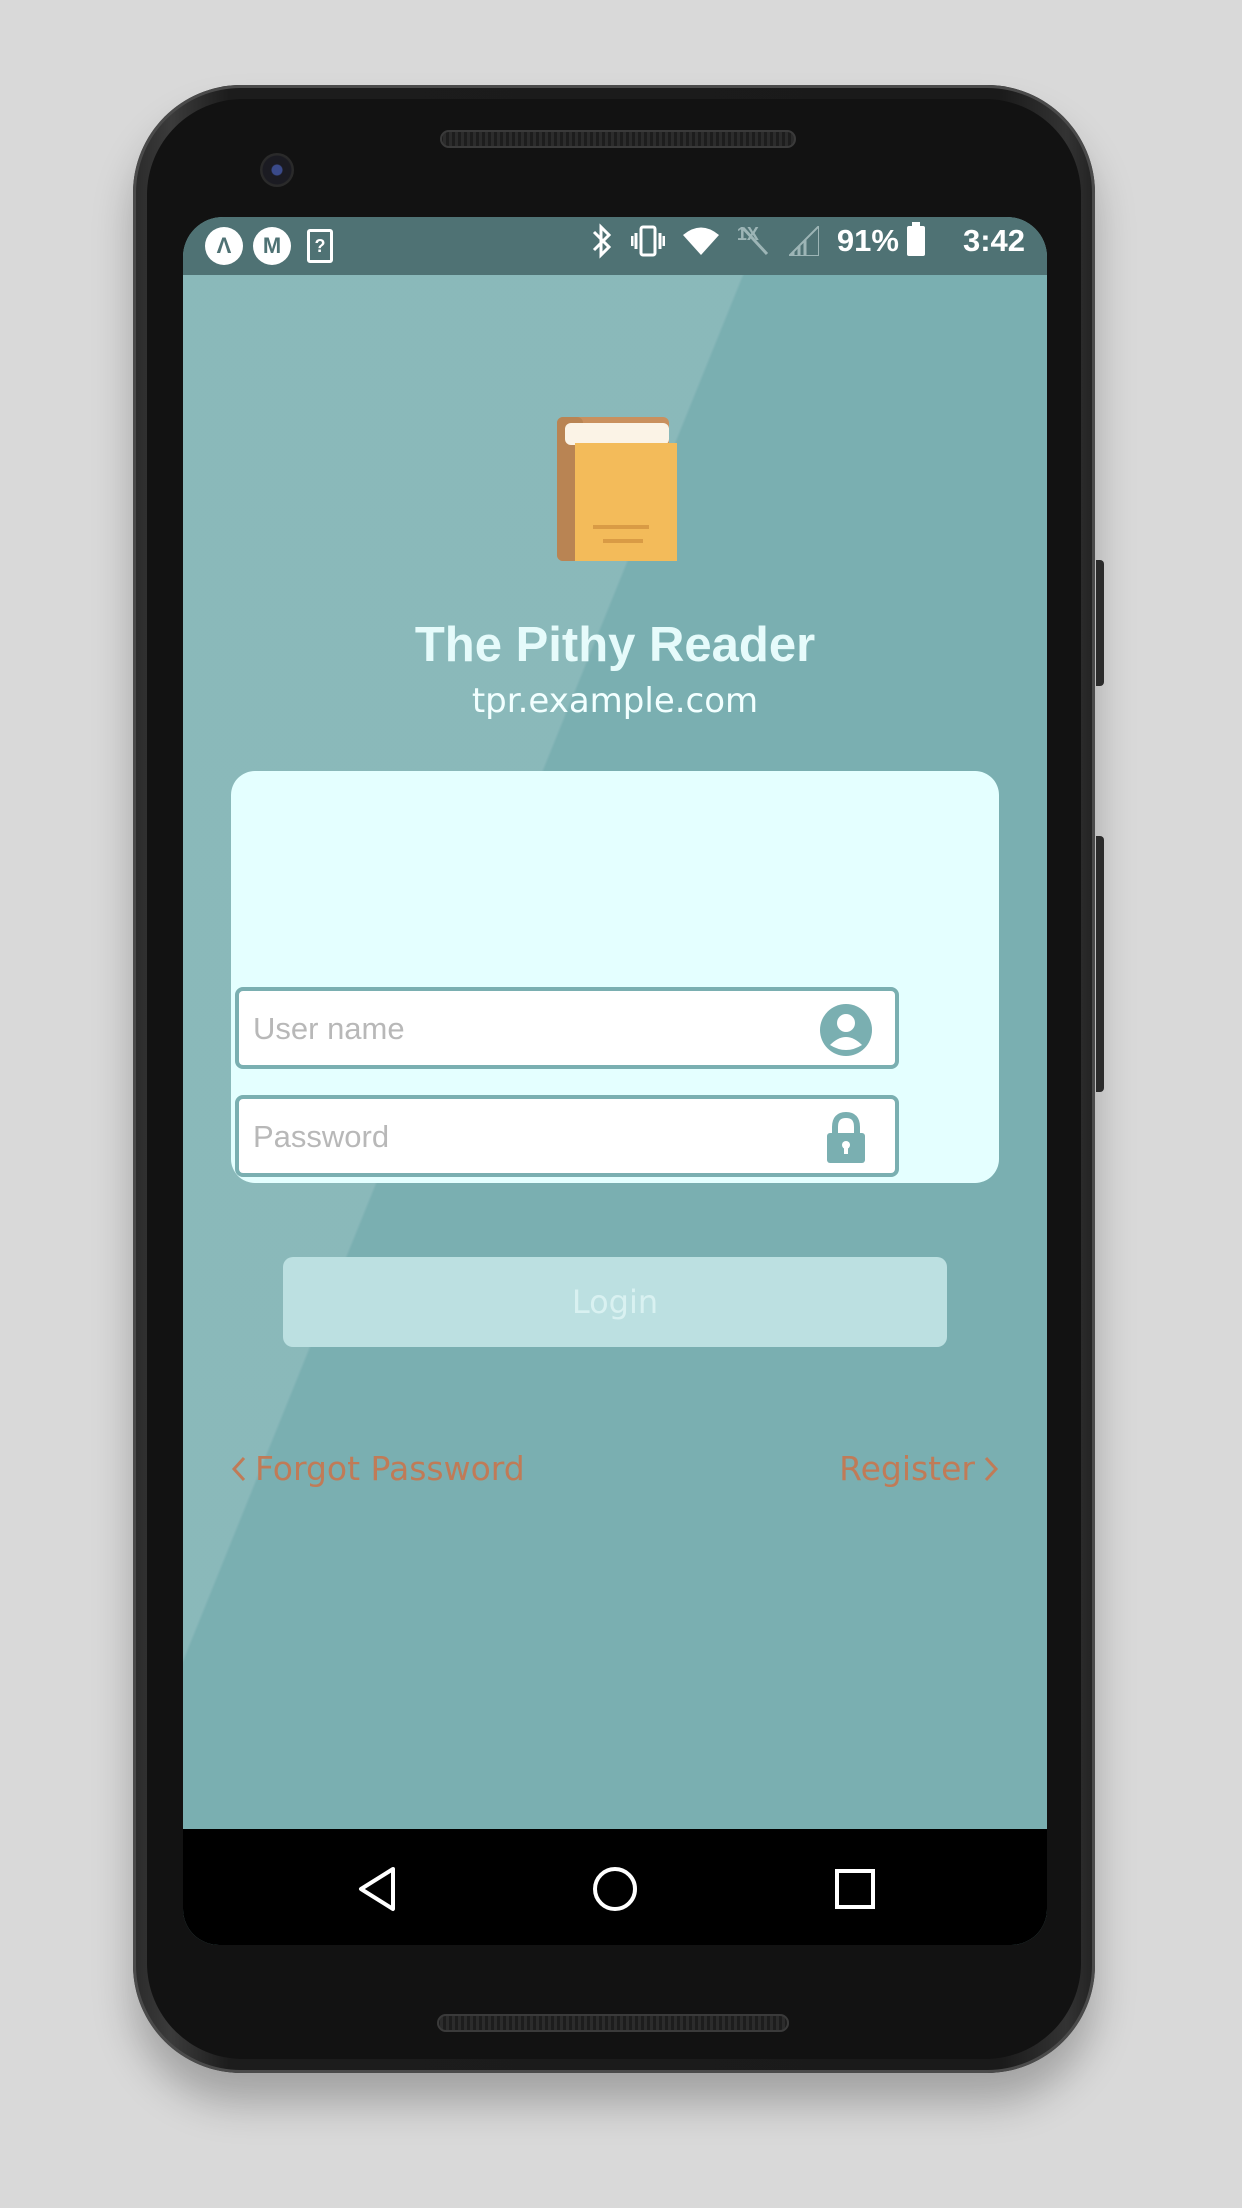 This screenshot has height=2208, width=1242. Describe the element at coordinates (272, 246) in the screenshot. I see `m-icon: M` at that location.